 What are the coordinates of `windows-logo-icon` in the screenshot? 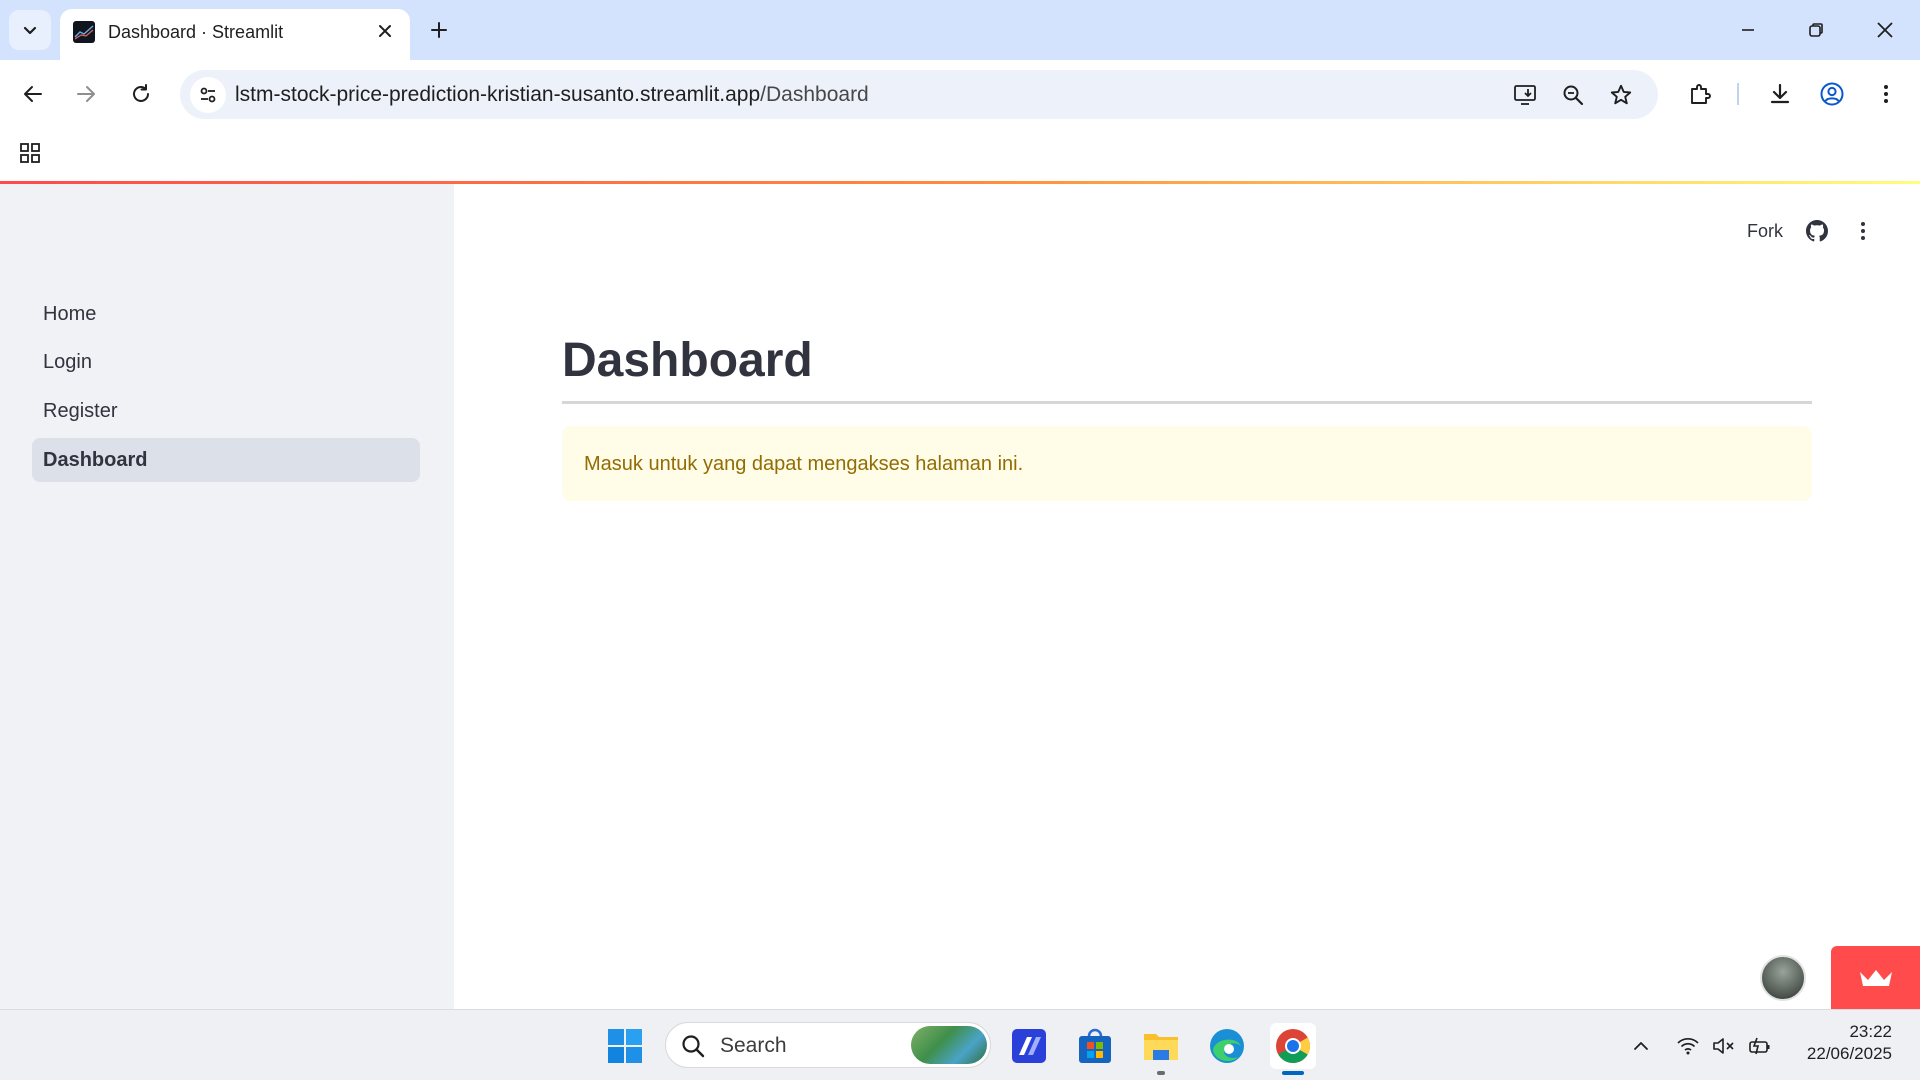 It's located at (625, 1046).